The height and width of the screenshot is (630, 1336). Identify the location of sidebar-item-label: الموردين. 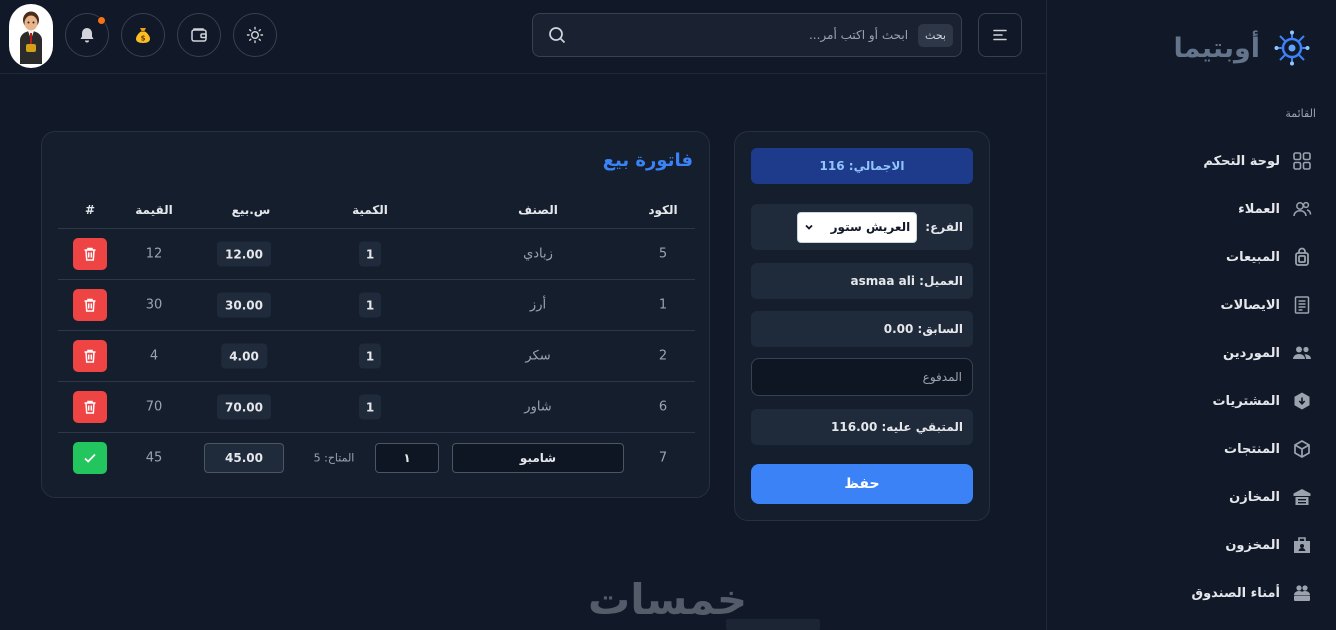
(1251, 353).